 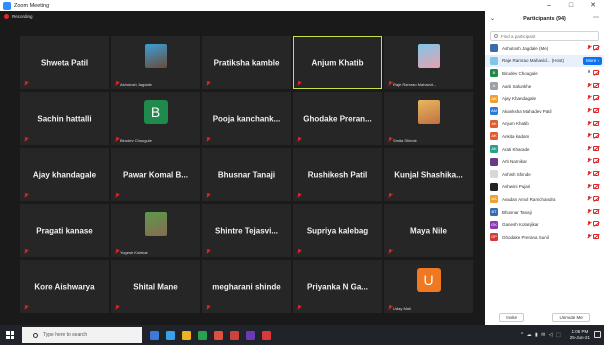 What do you see at coordinates (64, 62) in the screenshot?
I see `video-tile: Shweta Patil` at bounding box center [64, 62].